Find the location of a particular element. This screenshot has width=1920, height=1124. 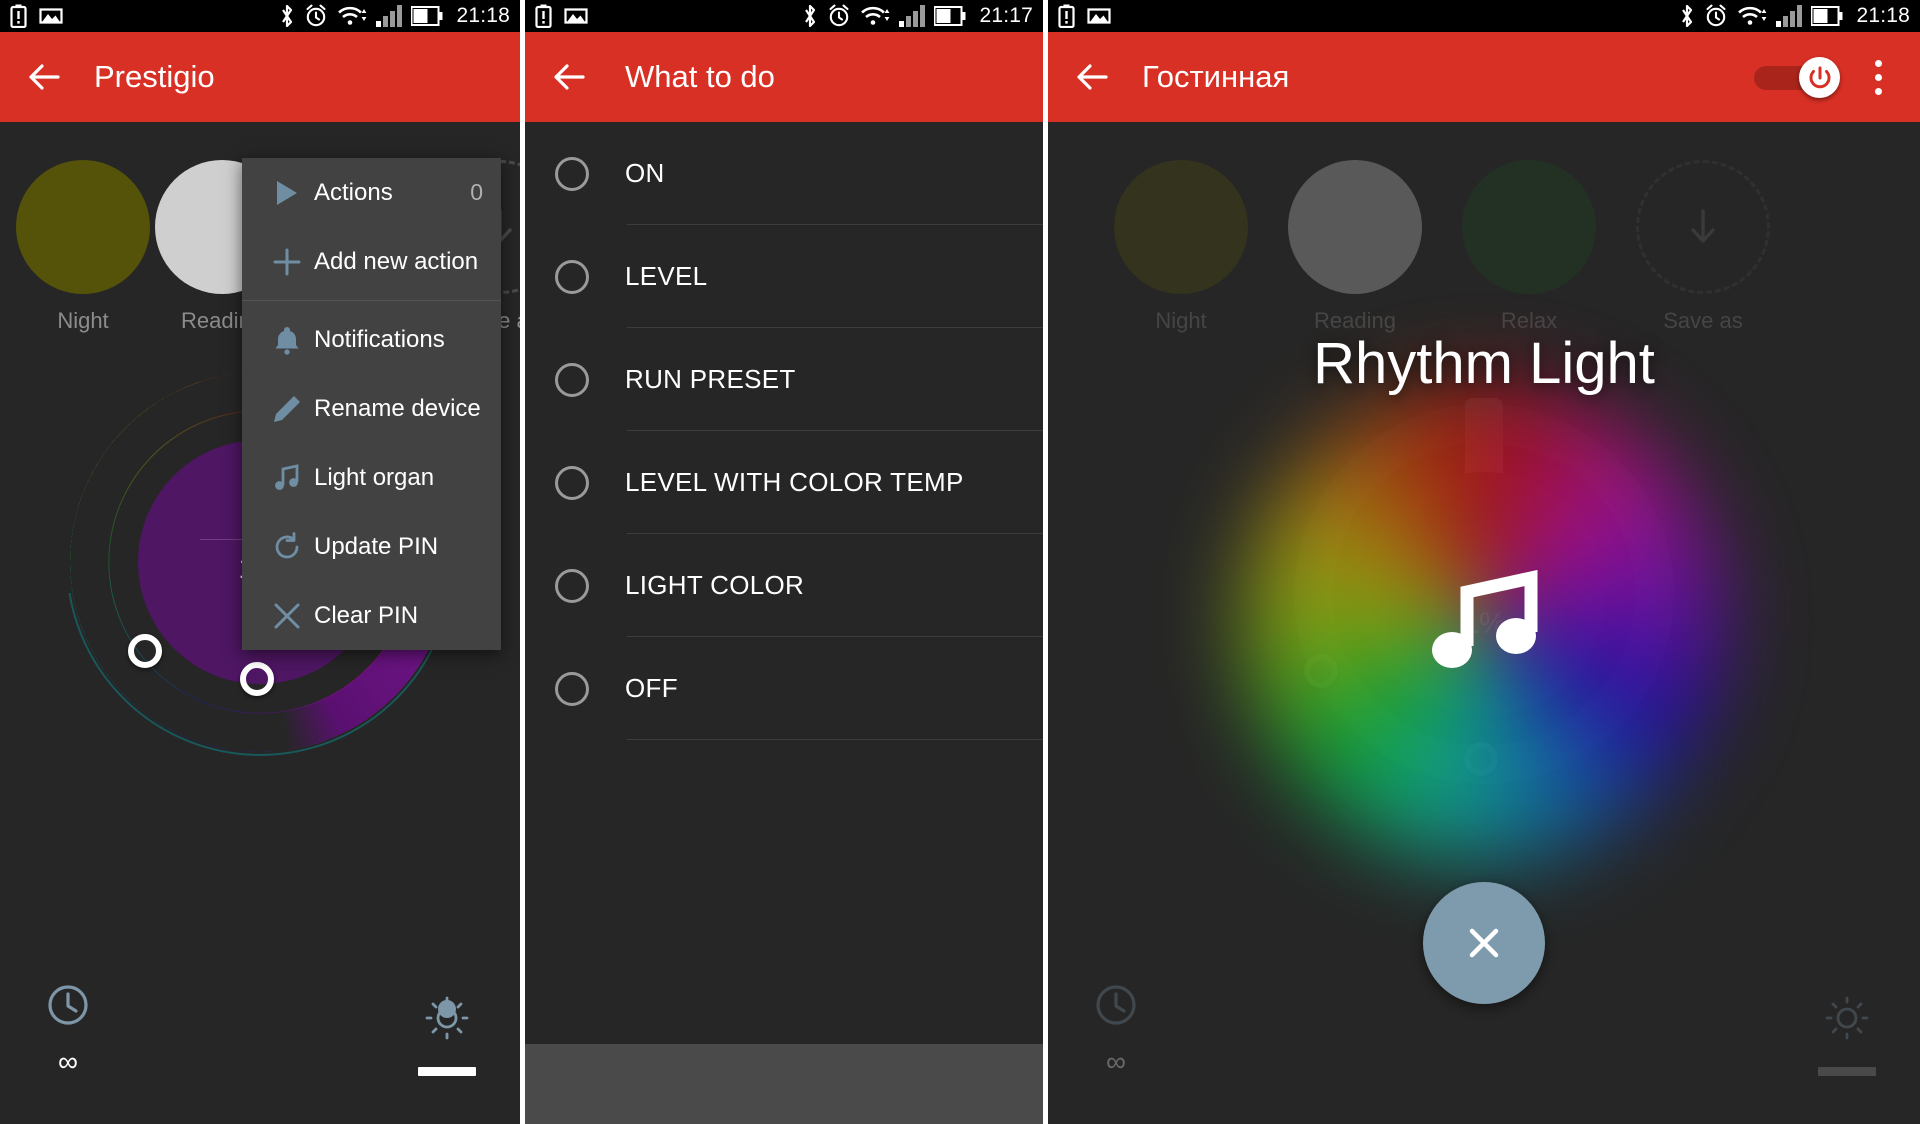

hue-handle is located at coordinates (145, 651).